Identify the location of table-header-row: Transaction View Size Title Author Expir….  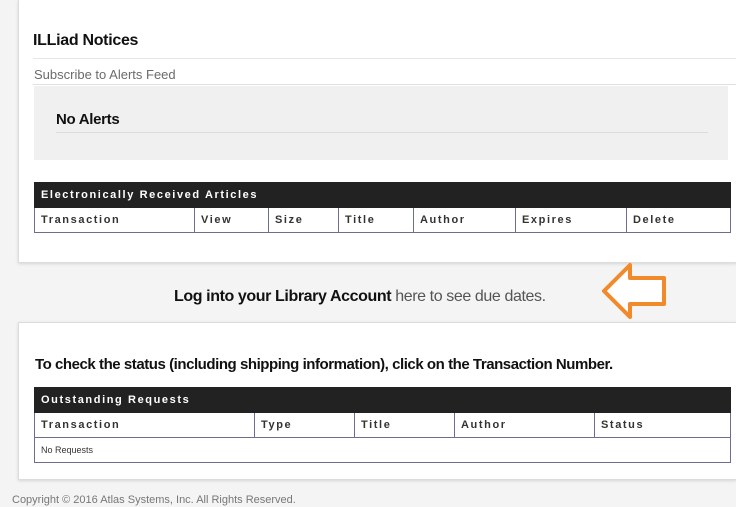
(382, 220).